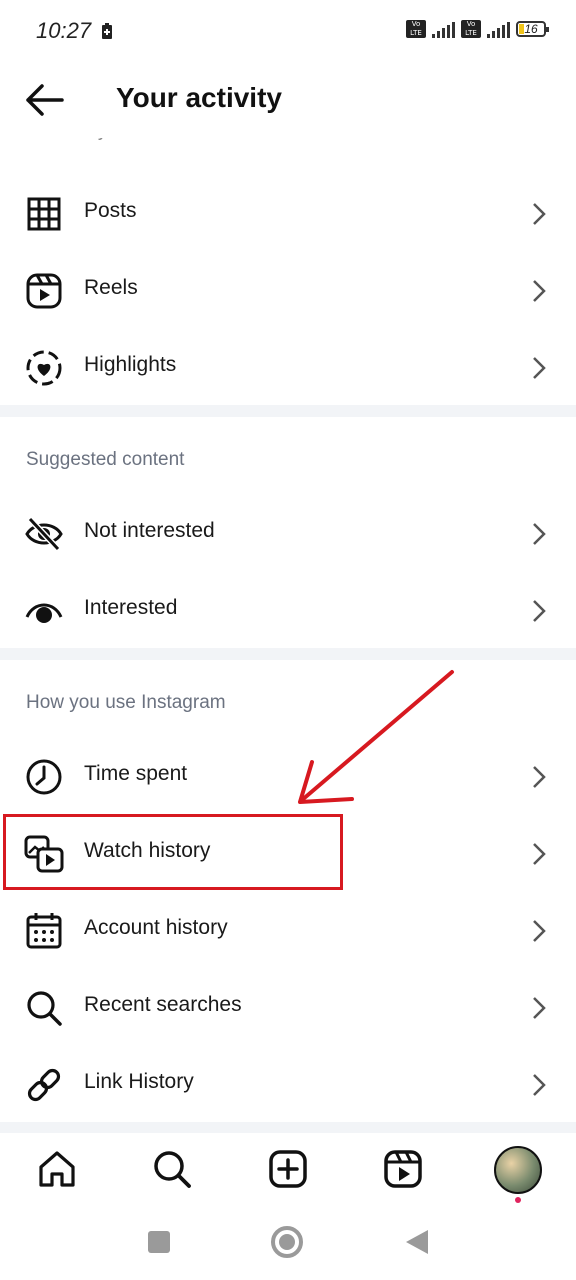  Describe the element at coordinates (518, 1170) in the screenshot. I see `profile-avatar` at that location.